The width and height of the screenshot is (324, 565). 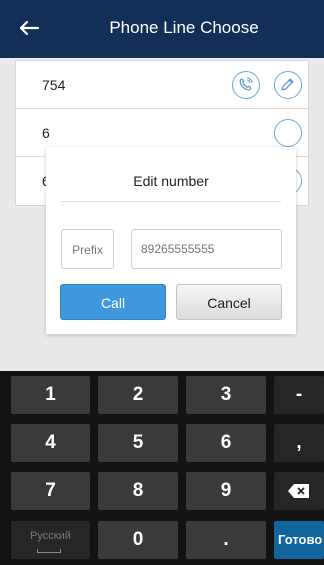 I want to click on backspace-icon, so click(x=298, y=491).